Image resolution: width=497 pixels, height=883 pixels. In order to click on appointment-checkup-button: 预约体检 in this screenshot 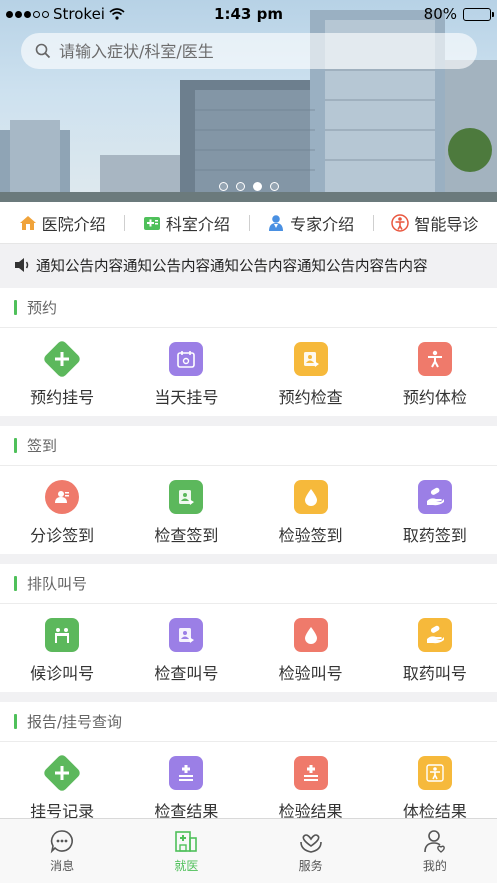, I will do `click(435, 372)`.